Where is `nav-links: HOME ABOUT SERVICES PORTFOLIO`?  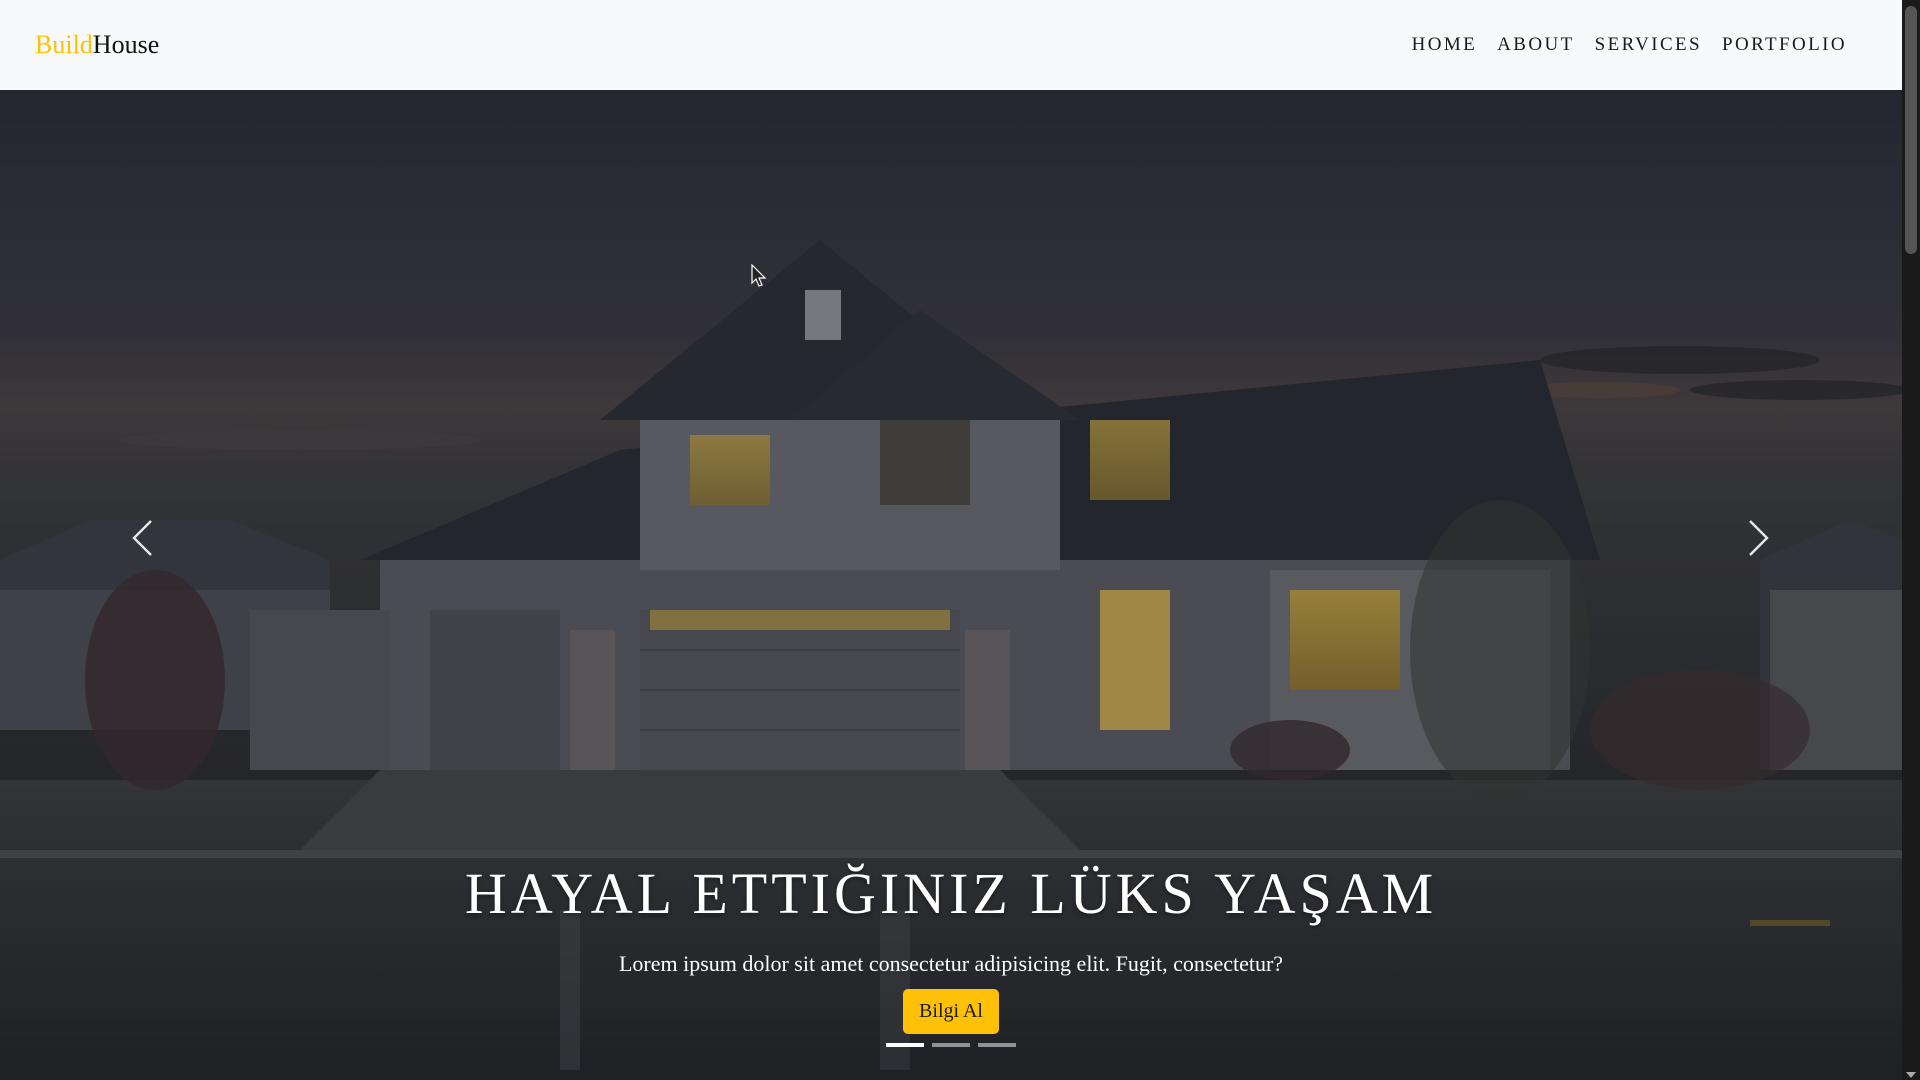 nav-links: HOME ABOUT SERVICES PORTFOLIO is located at coordinates (1629, 45).